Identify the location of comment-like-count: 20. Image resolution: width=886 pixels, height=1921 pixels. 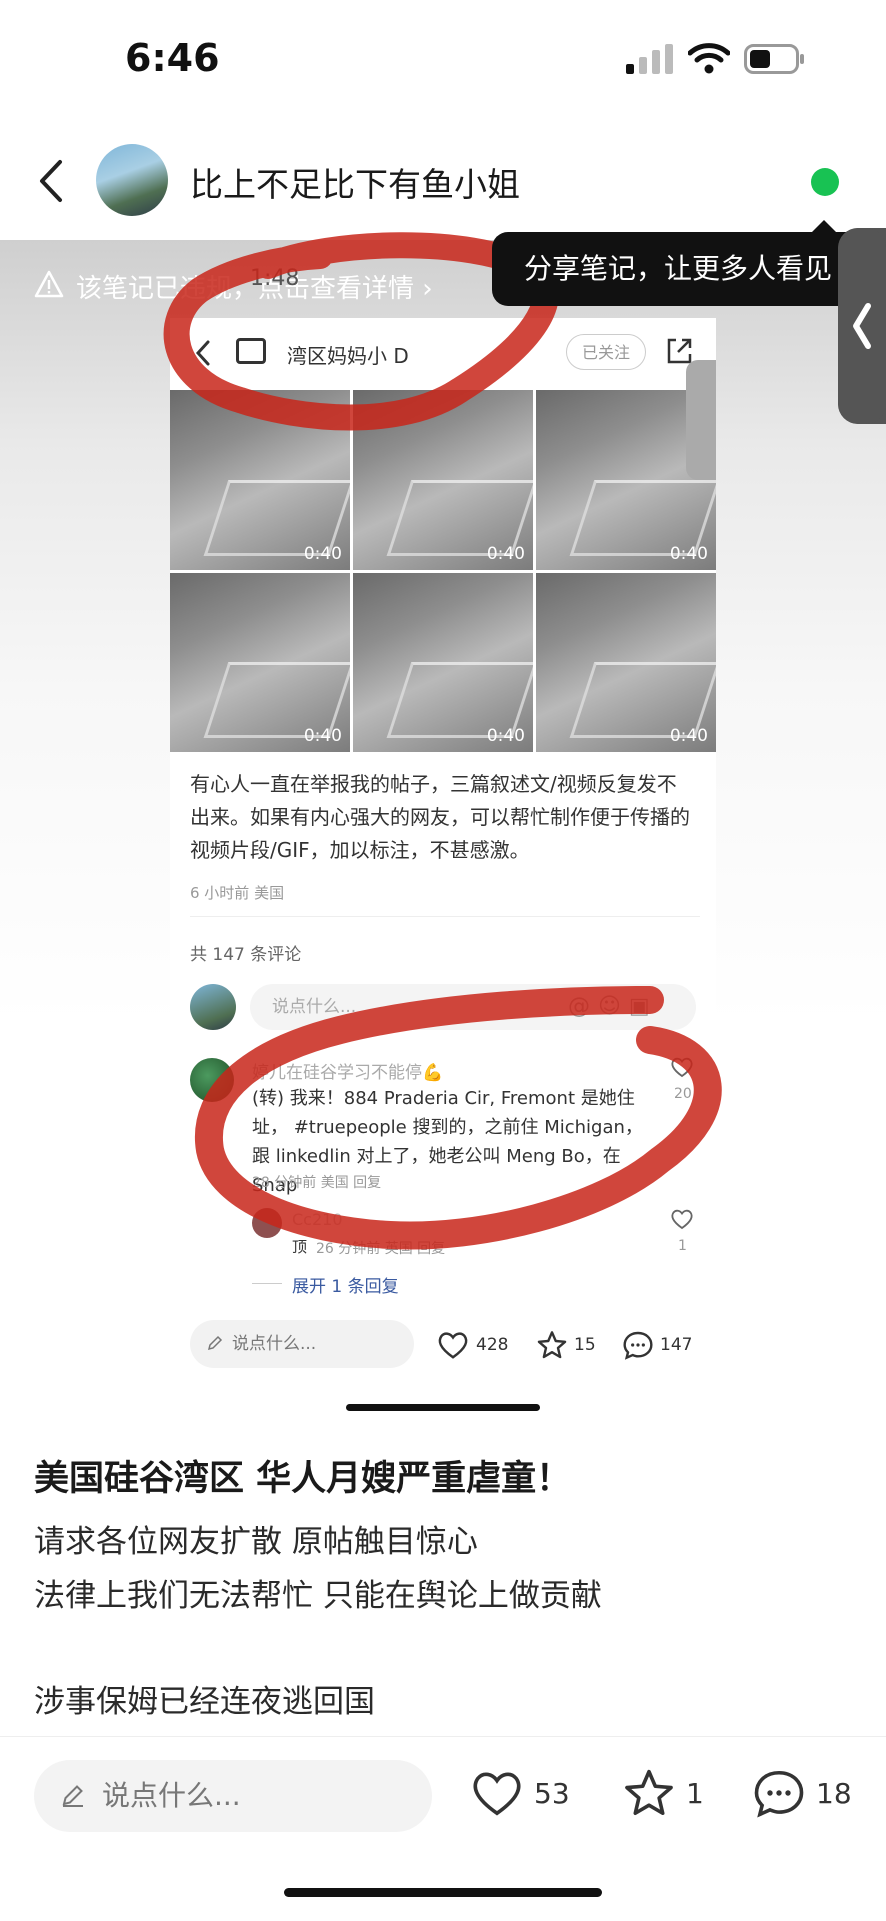
(683, 1094).